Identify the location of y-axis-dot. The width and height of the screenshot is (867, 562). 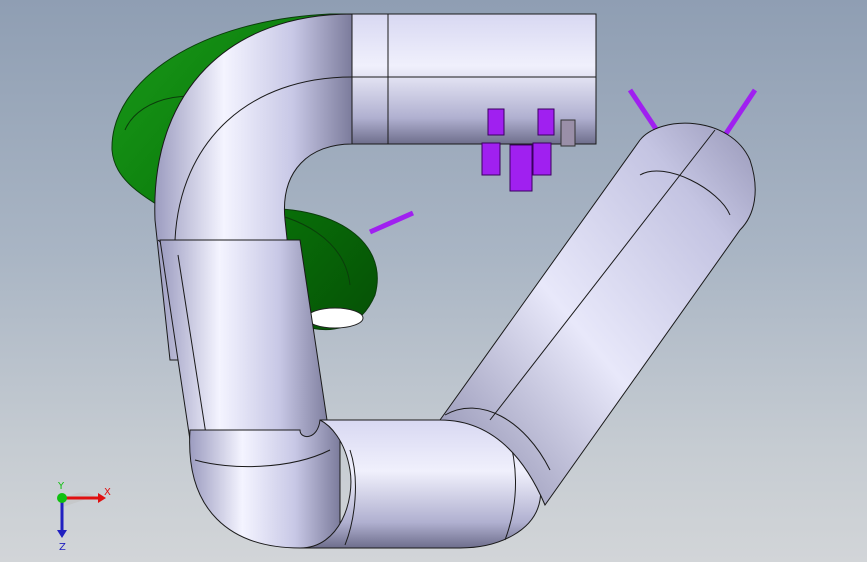
(62, 498).